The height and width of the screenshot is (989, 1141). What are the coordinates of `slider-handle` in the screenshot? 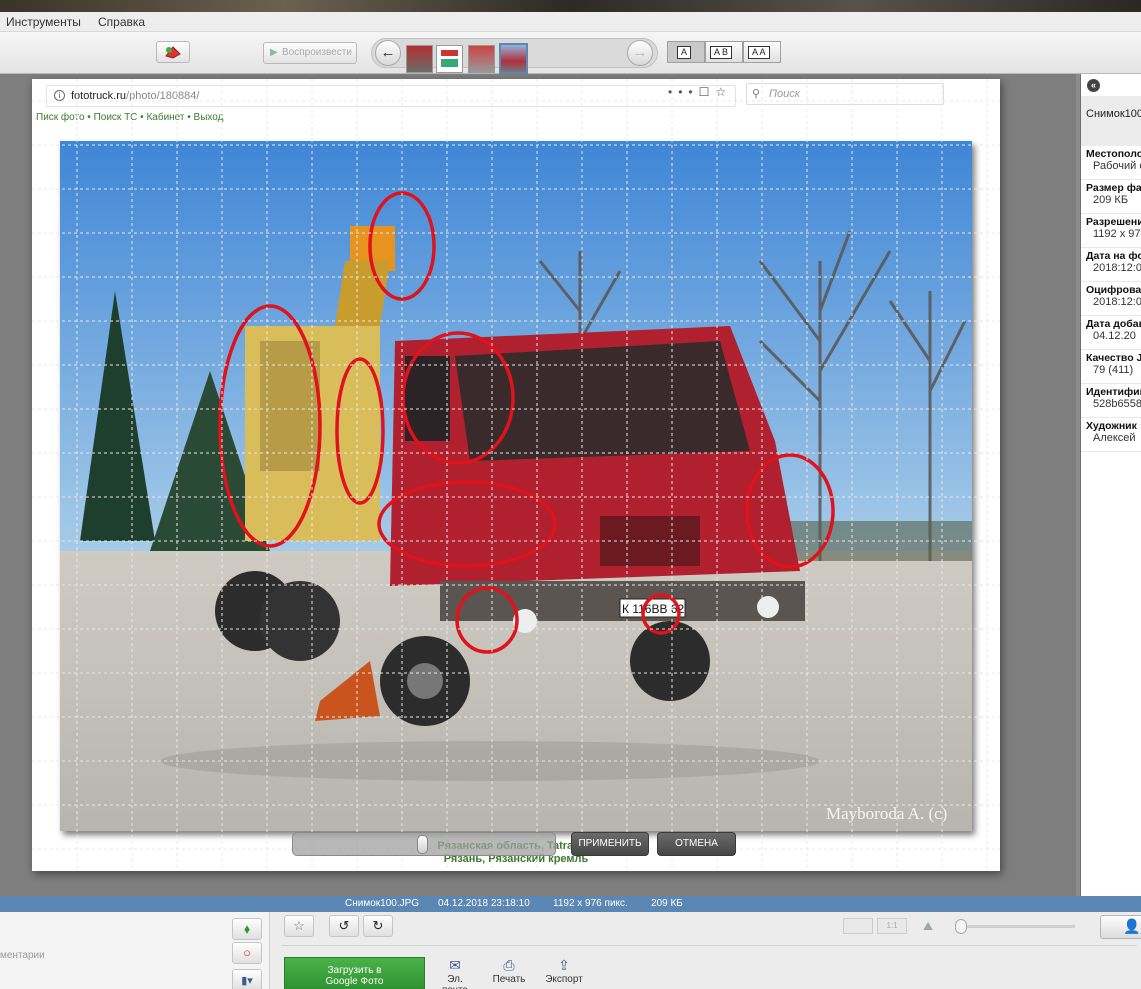 It's located at (422, 844).